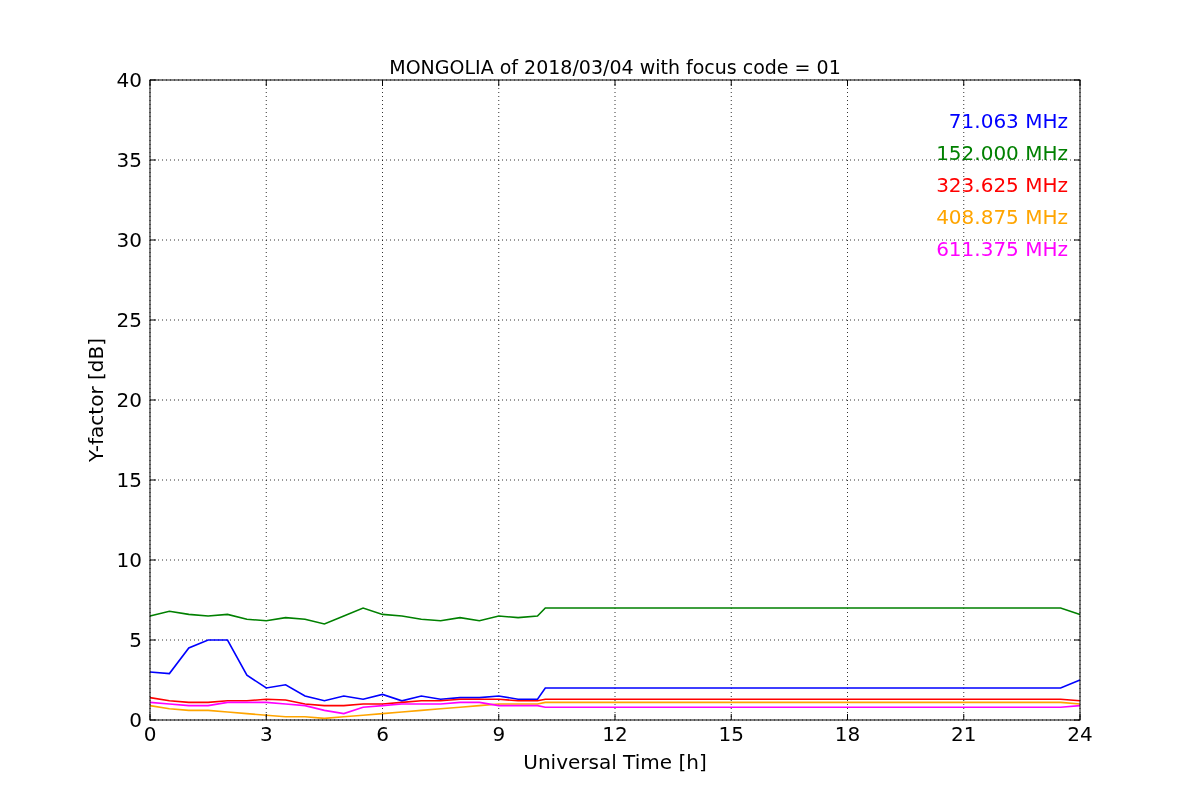  Describe the element at coordinates (1002, 153) in the screenshot. I see `legend-label: 152.000 MHz` at that location.